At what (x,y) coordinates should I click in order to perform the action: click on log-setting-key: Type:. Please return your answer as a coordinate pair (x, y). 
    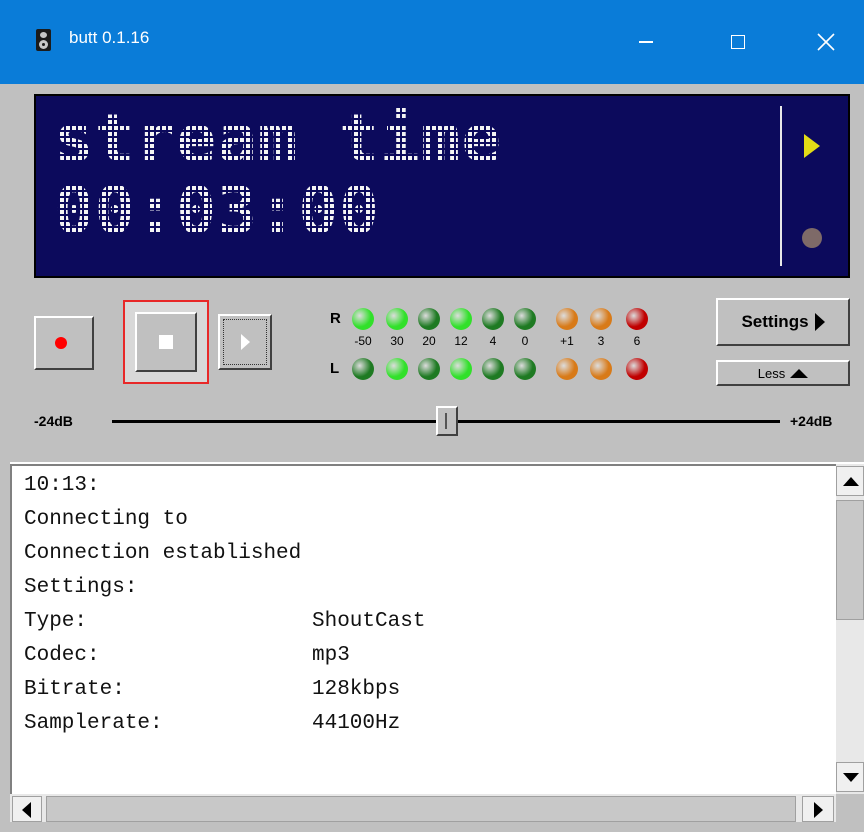
    Looking at the image, I should click on (56, 621).